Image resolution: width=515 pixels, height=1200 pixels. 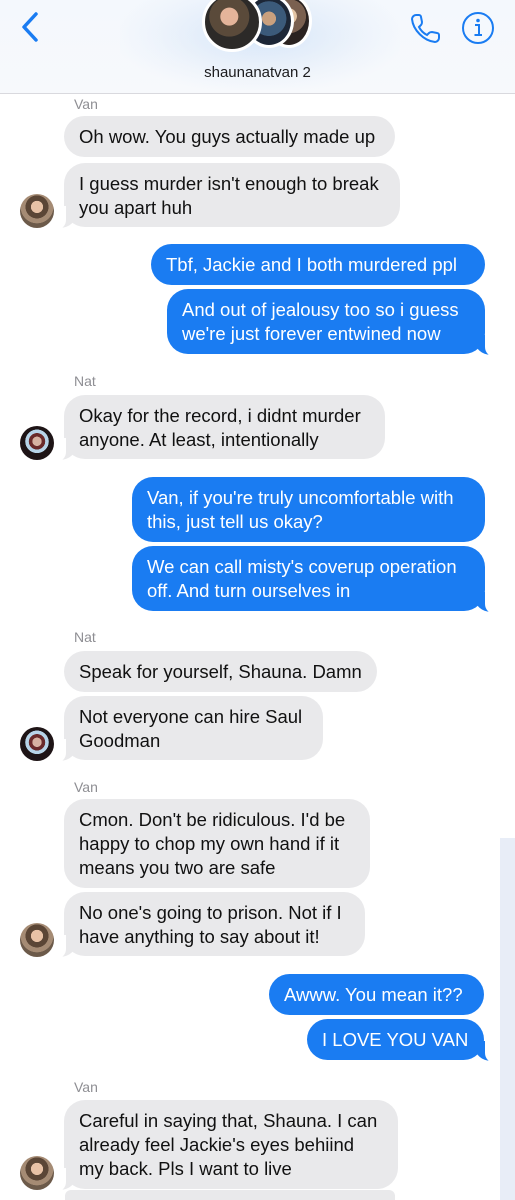 What do you see at coordinates (220, 671) in the screenshot?
I see `message-incoming: Speak for yourself, Shauna. Damn` at bounding box center [220, 671].